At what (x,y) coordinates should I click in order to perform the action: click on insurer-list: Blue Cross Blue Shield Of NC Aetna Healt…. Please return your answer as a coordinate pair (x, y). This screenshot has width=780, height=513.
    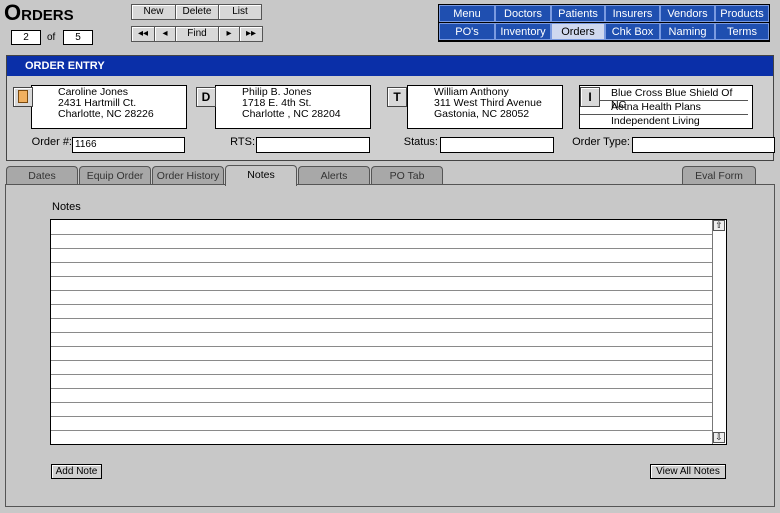
    Looking at the image, I should click on (666, 107).